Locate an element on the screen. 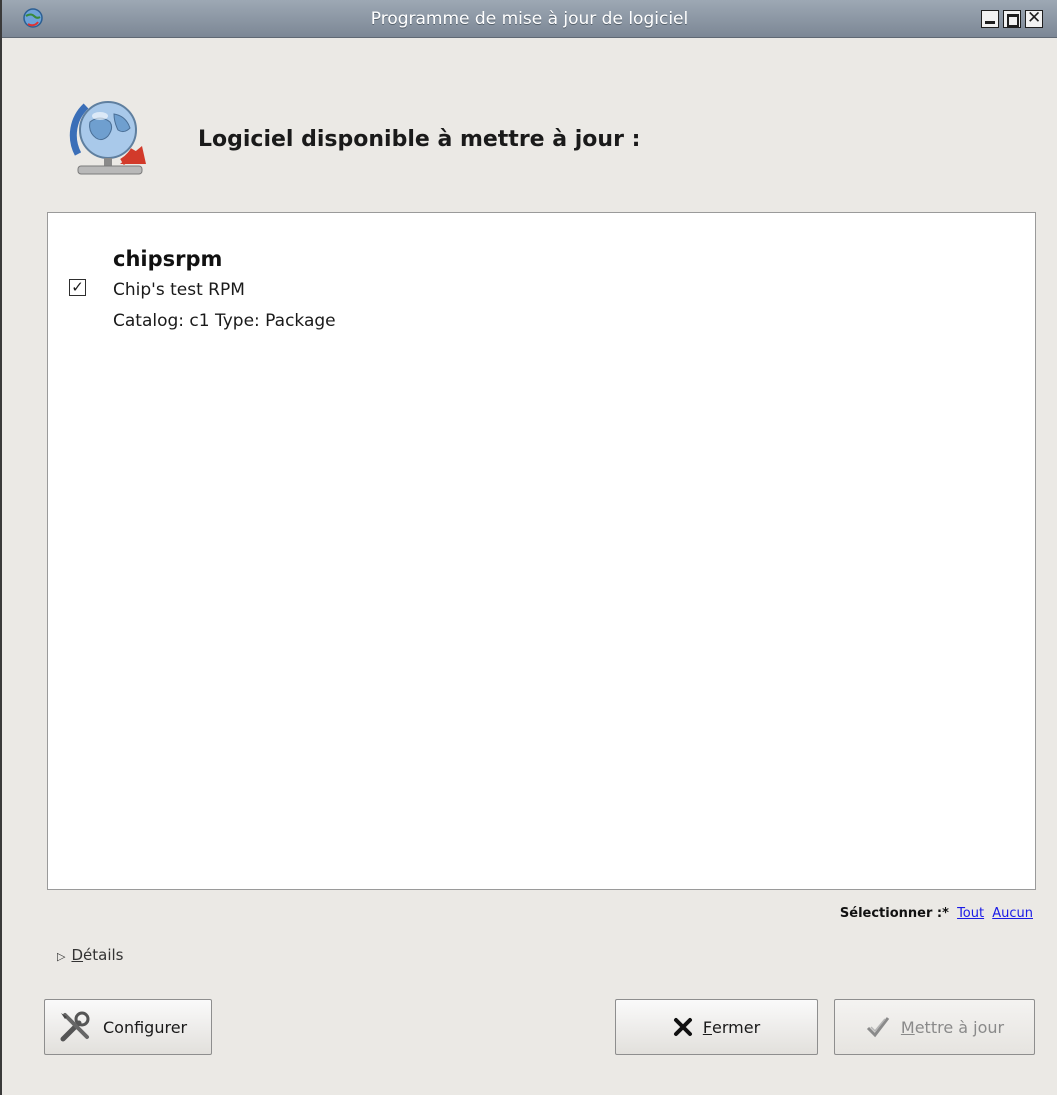 Image resolution: width=1057 pixels, height=1095 pixels. close-window-button: ✕ is located at coordinates (1034, 18).